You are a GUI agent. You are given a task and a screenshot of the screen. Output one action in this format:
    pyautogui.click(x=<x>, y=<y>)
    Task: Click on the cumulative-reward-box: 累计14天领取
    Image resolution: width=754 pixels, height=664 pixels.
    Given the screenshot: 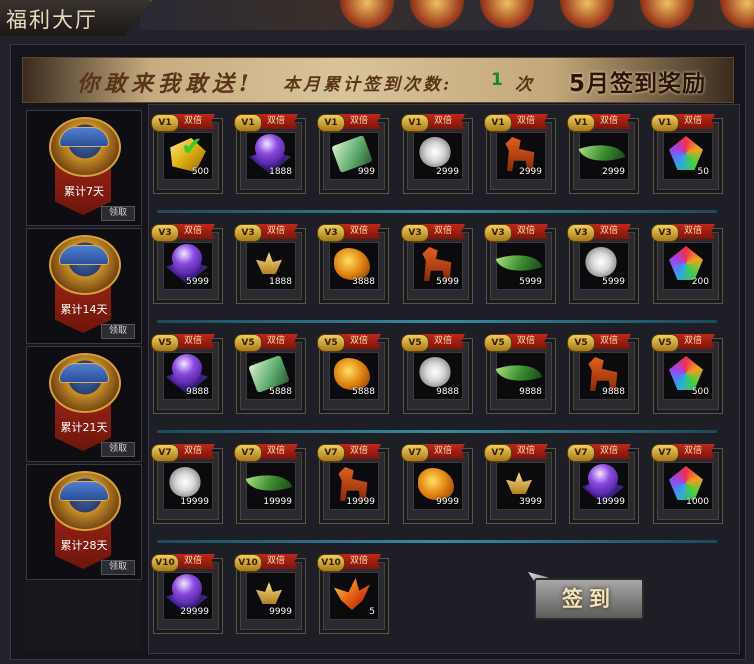 What is the action you would take?
    pyautogui.click(x=84, y=286)
    